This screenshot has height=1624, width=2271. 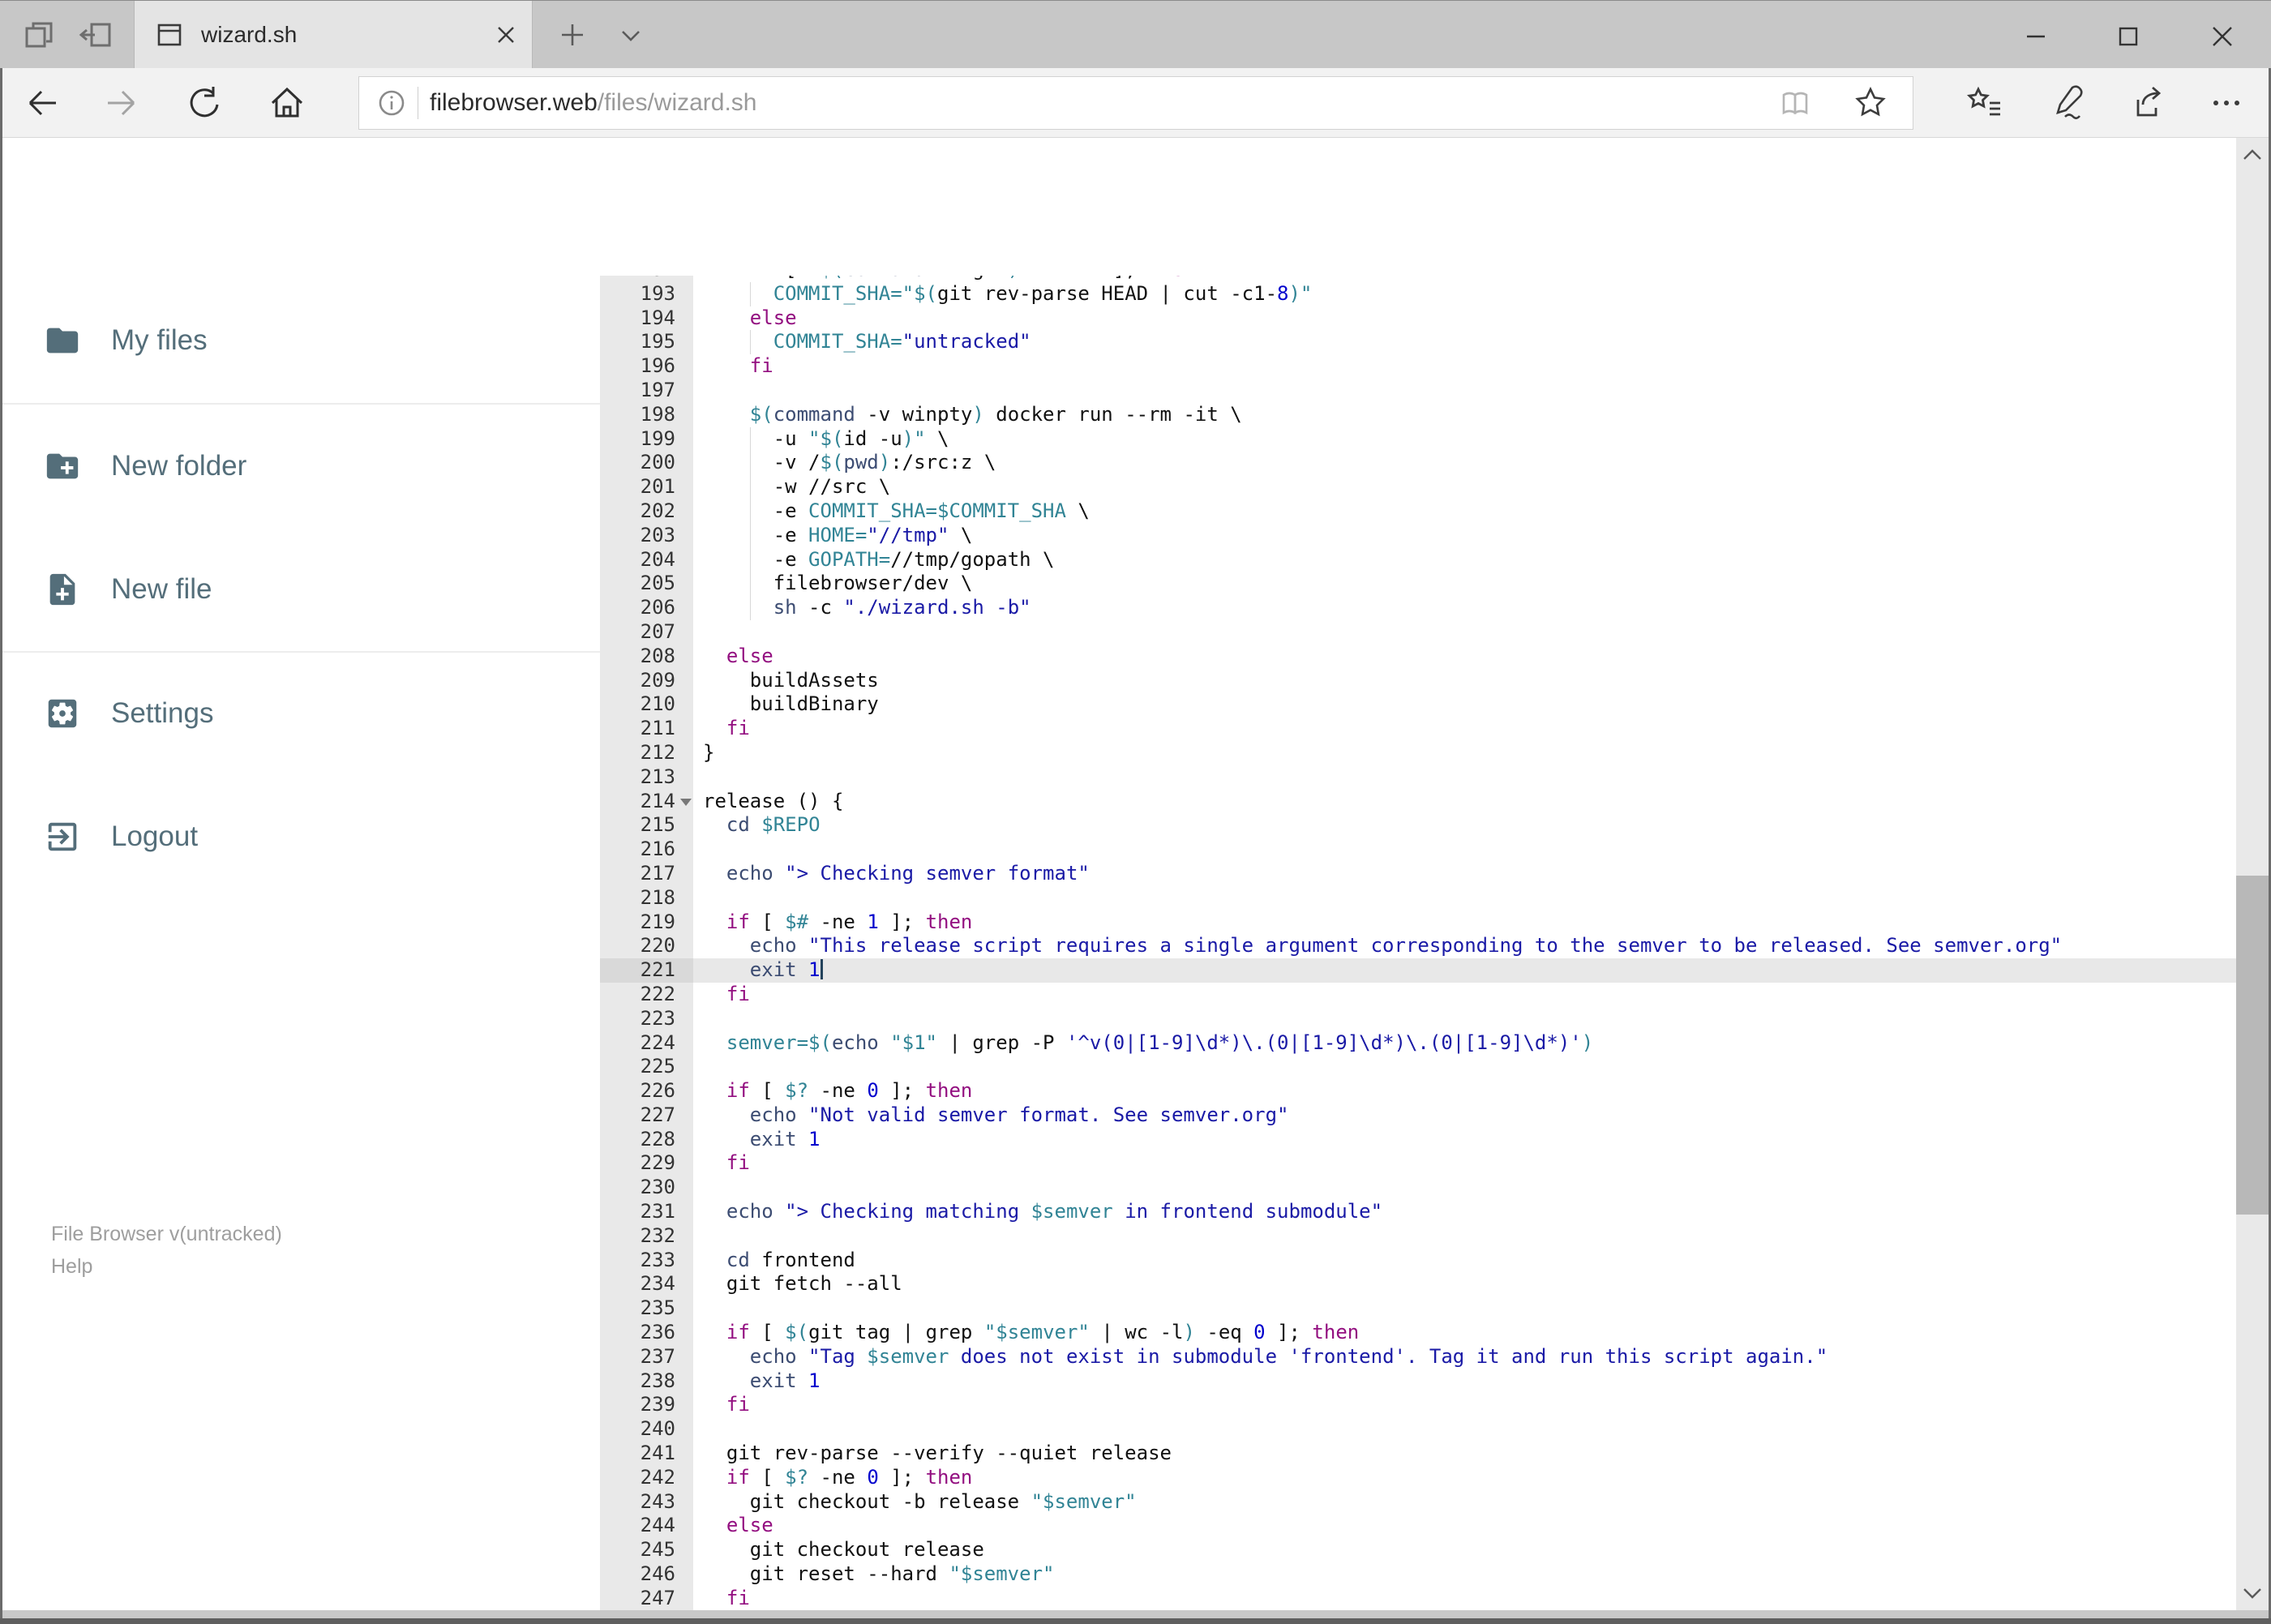 I want to click on scrollbar-thumb, so click(x=2253, y=1046).